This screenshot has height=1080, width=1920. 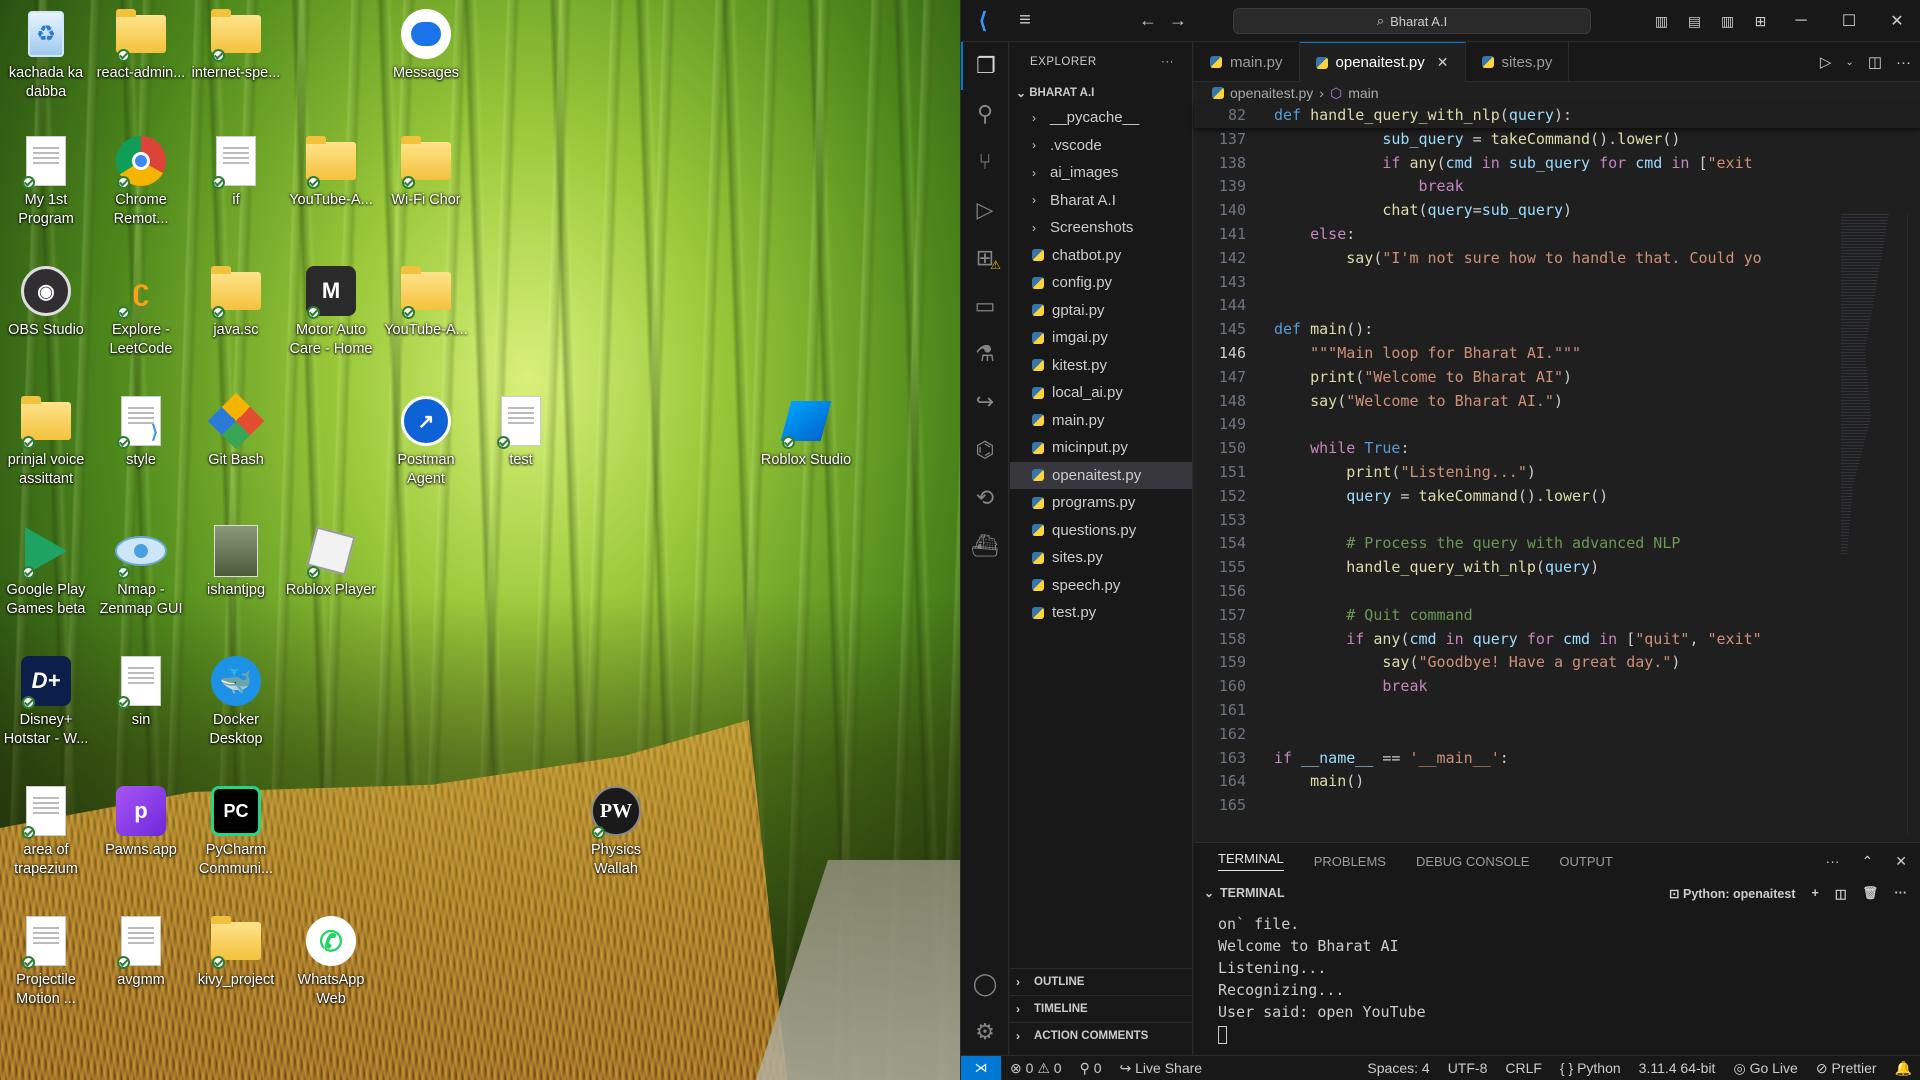 I want to click on code-line: 150 while True:, so click(x=1557, y=449).